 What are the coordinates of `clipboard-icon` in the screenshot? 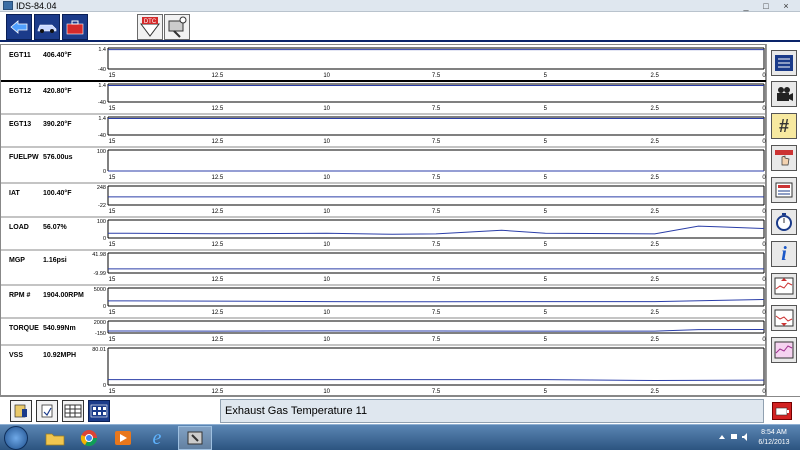 It's located at (47, 411).